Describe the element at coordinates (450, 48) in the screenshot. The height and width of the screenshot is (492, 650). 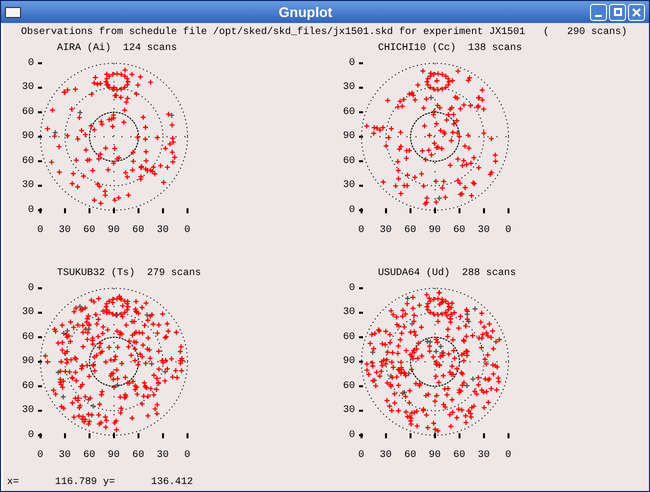
I see `plot-title: CHICHI10 (Cc) 138 scans` at that location.